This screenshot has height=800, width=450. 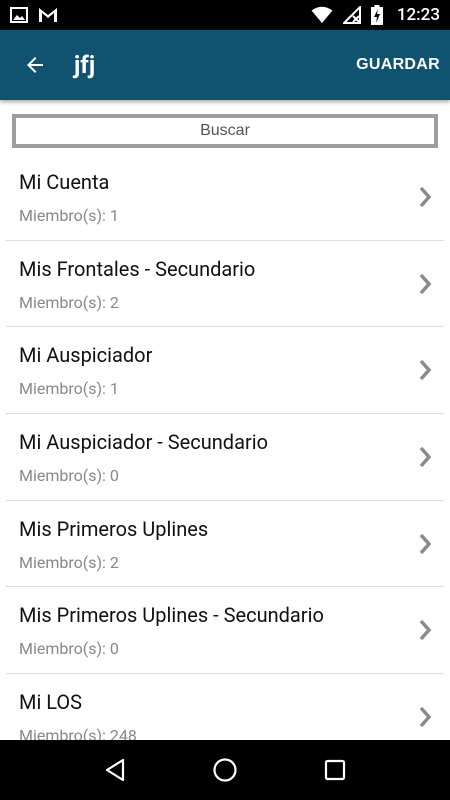 I want to click on list-item: Mi Auspiciador Miembro(s): 1, so click(x=225, y=371).